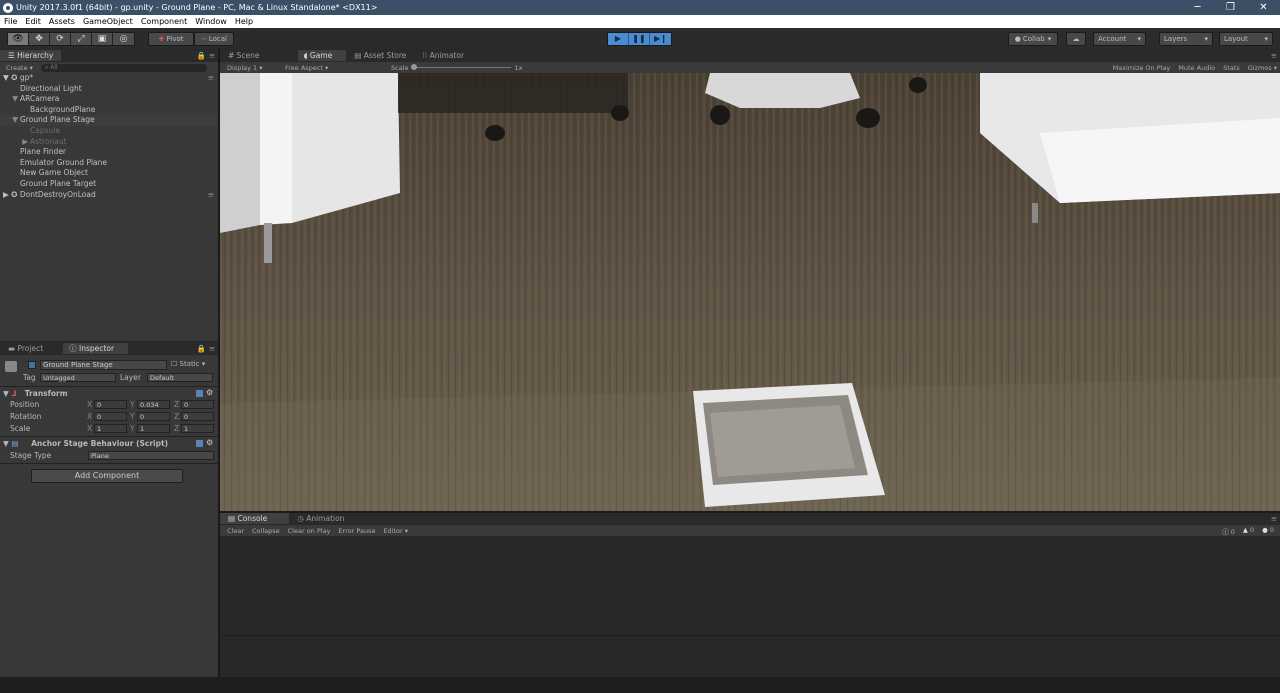  I want to click on mute-audio-toggle: Mute Audio, so click(1196, 68).